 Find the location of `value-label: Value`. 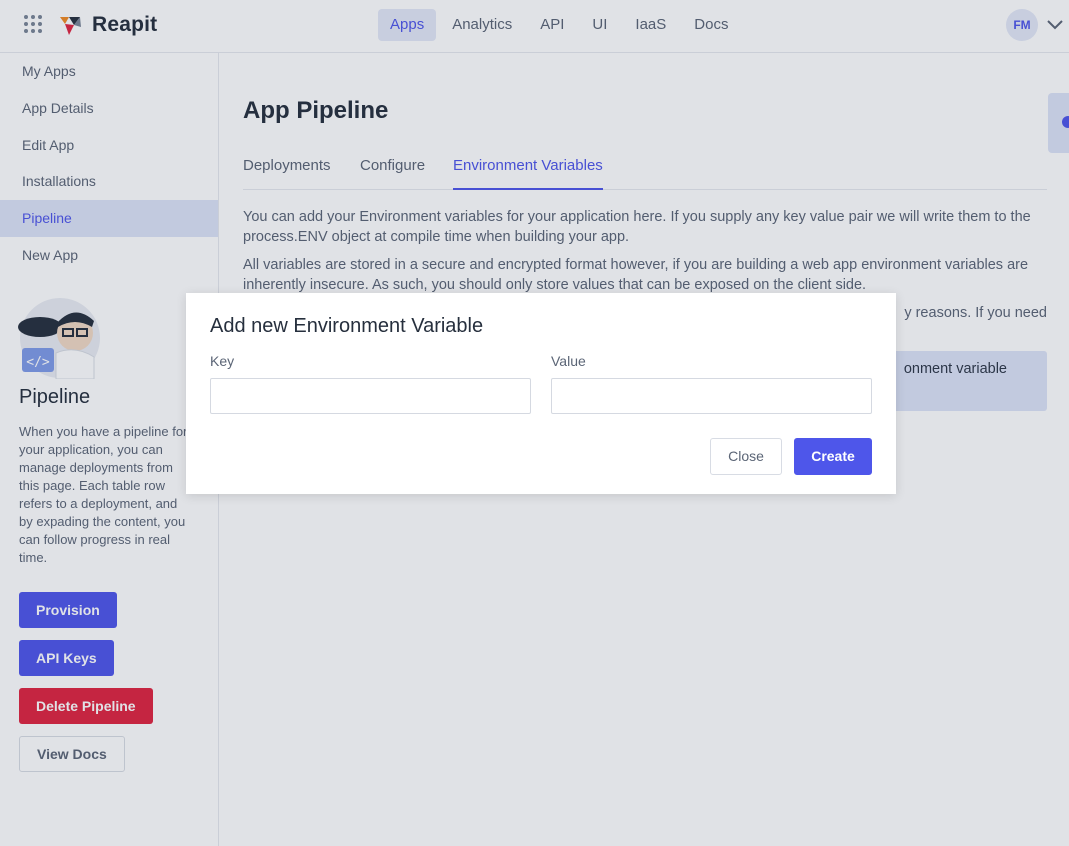

value-label: Value is located at coordinates (568, 361).